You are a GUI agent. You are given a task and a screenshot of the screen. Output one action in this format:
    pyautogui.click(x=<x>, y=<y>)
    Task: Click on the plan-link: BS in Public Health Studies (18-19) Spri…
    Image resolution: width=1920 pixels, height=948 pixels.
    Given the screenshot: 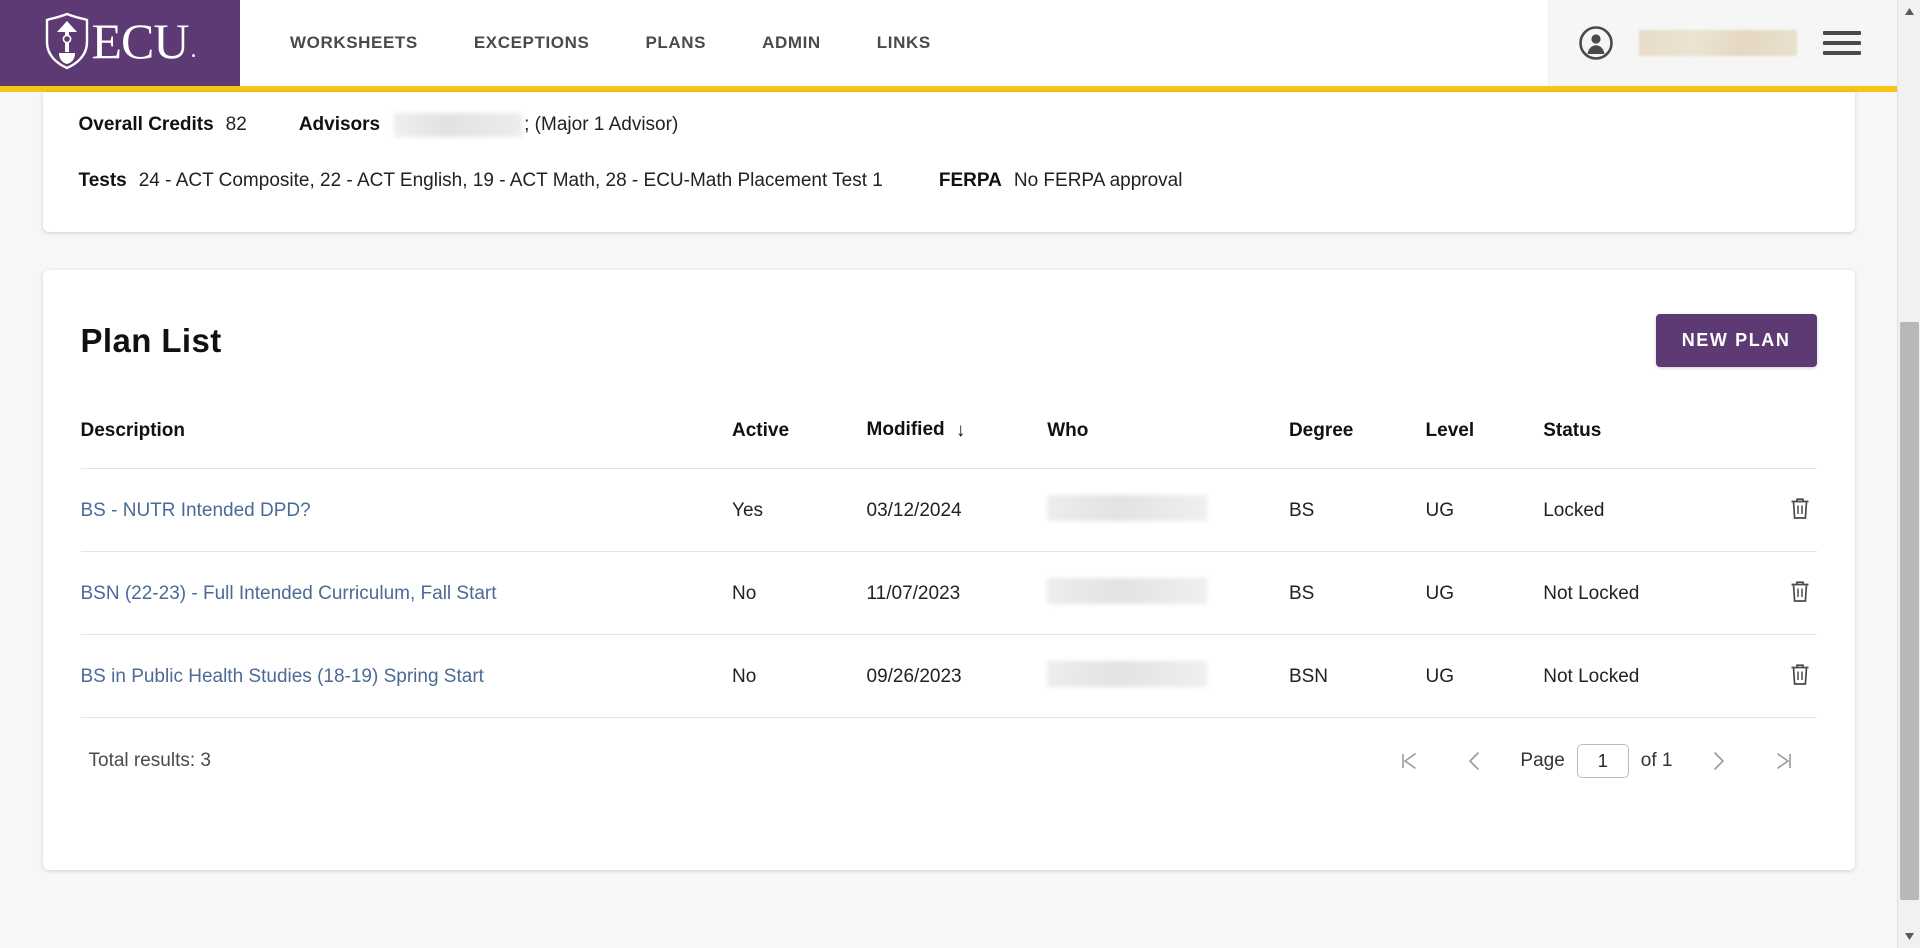 What is the action you would take?
    pyautogui.click(x=282, y=676)
    